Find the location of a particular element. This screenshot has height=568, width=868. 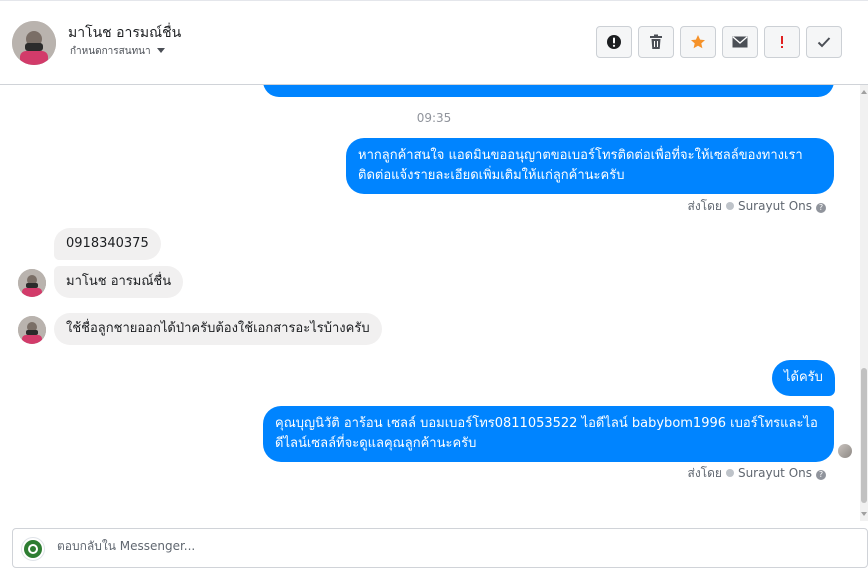

page-avatar is located at coordinates (33, 549).